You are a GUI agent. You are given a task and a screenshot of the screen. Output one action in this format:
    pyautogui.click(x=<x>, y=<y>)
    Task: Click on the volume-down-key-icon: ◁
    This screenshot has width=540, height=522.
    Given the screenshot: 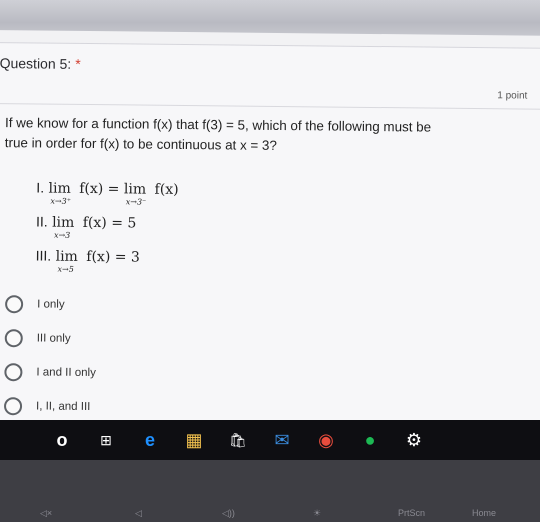 What is the action you would take?
    pyautogui.click(x=138, y=513)
    